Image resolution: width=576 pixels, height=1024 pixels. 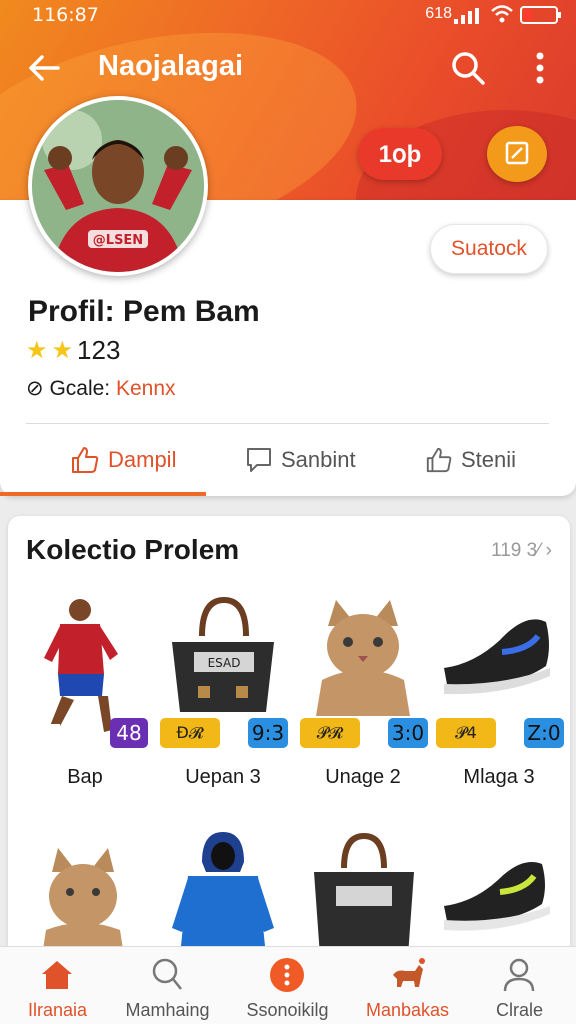 I want to click on hoodie-figure-image, so click(x=223, y=894).